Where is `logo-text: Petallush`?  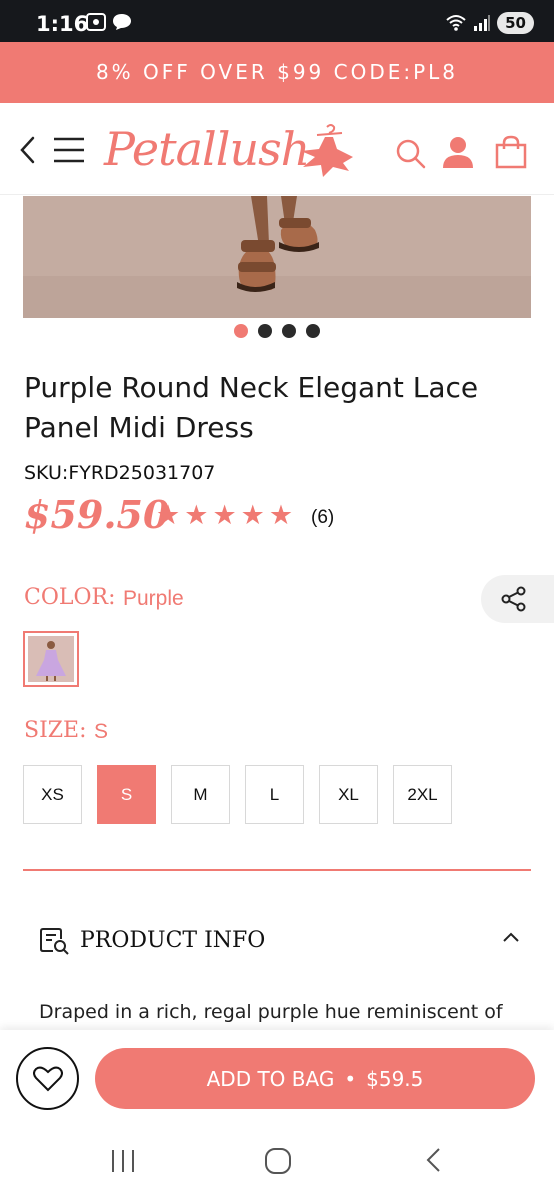
logo-text: Petallush is located at coordinates (207, 149).